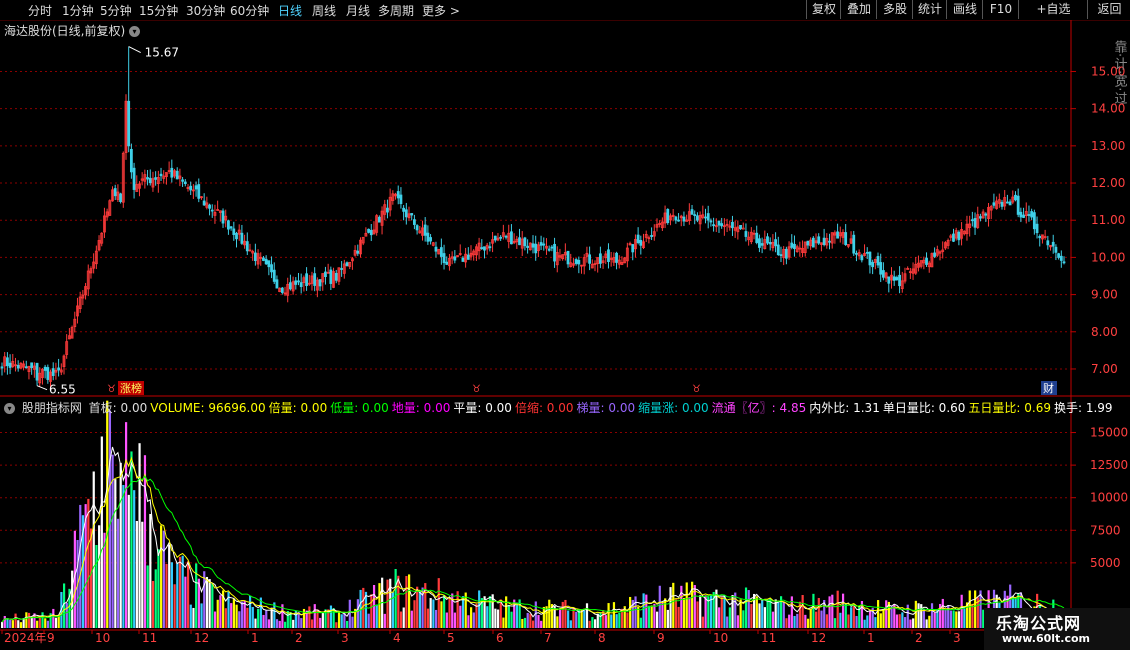 Image resolution: width=1130 pixels, height=650 pixels. What do you see at coordinates (25, 638) in the screenshot?
I see `time-axis-label: 2024年` at bounding box center [25, 638].